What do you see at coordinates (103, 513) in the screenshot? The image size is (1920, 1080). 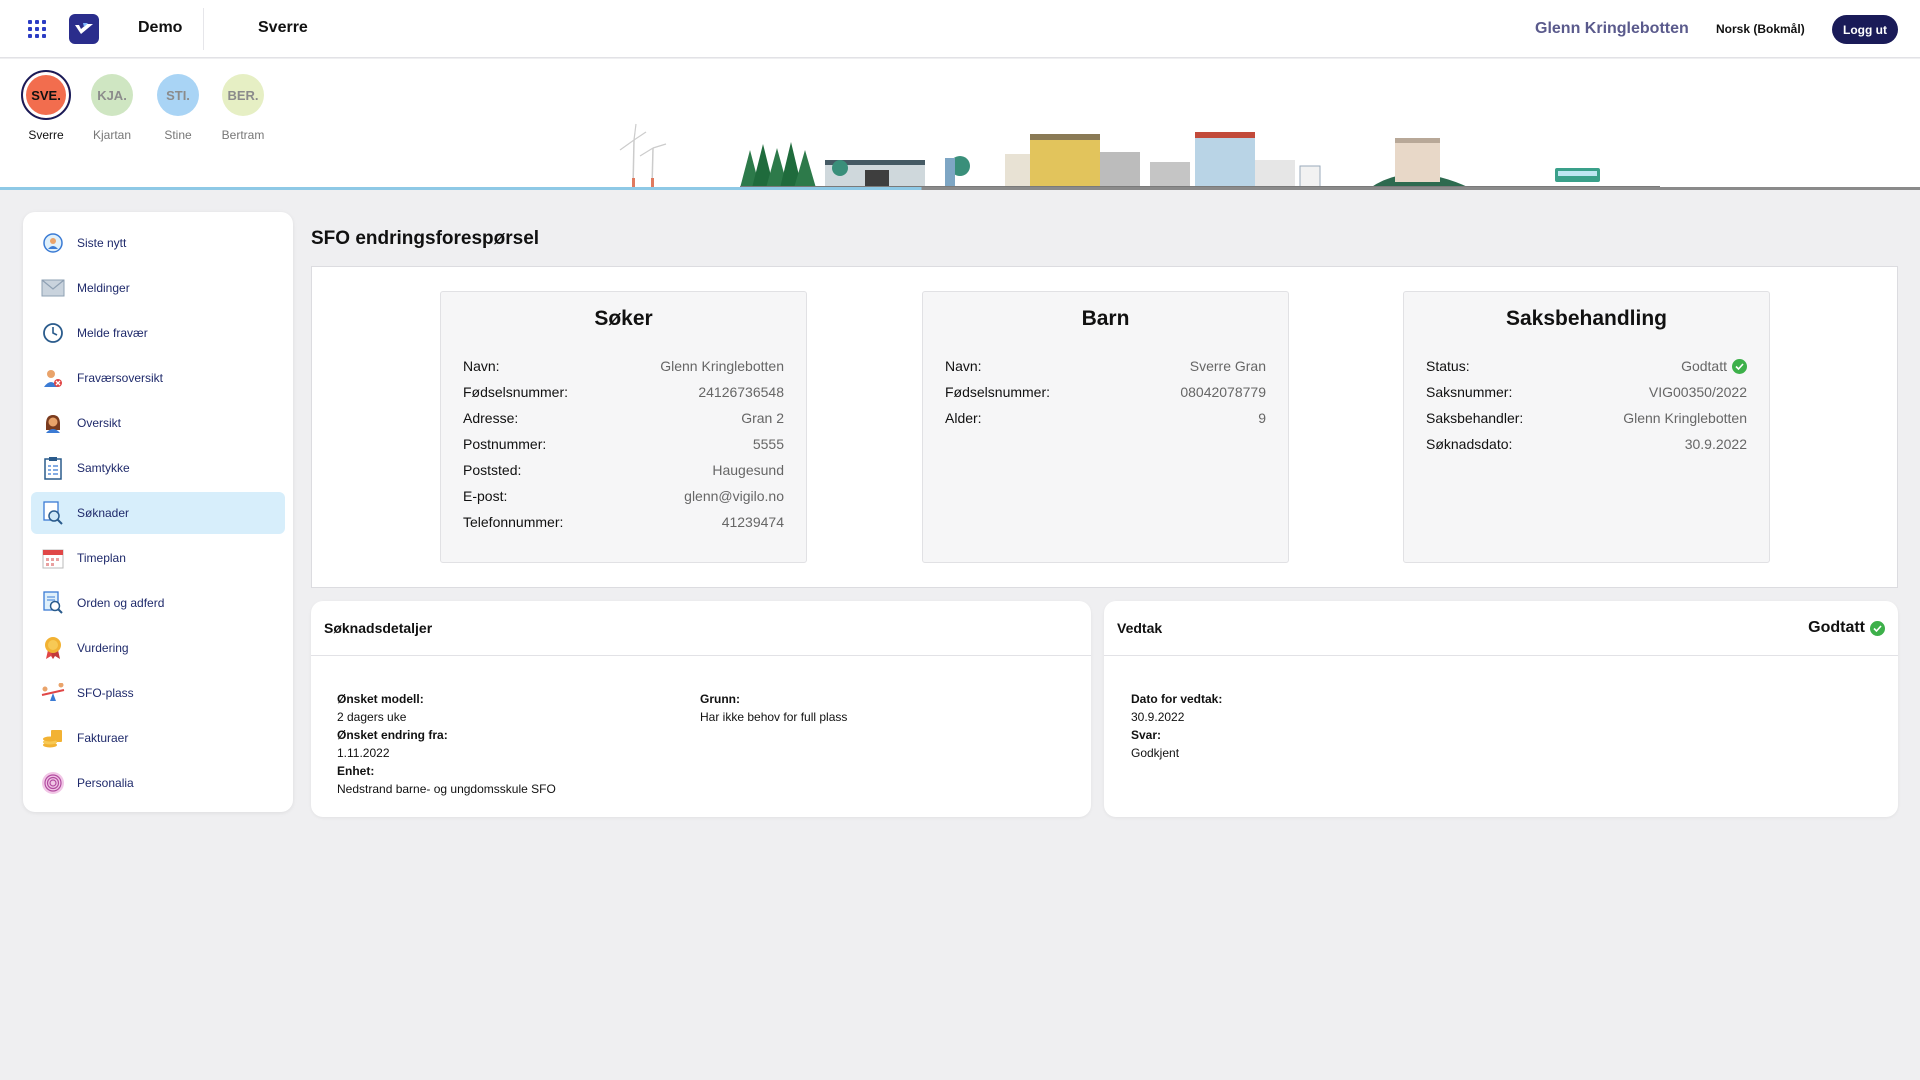 I see `sidebar-item-label: Søknader` at bounding box center [103, 513].